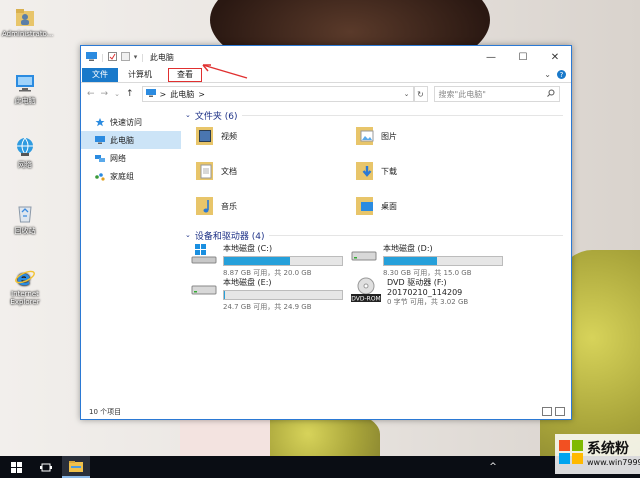  Describe the element at coordinates (376, 171) in the screenshot. I see `folder-downloads: 下载` at that location.